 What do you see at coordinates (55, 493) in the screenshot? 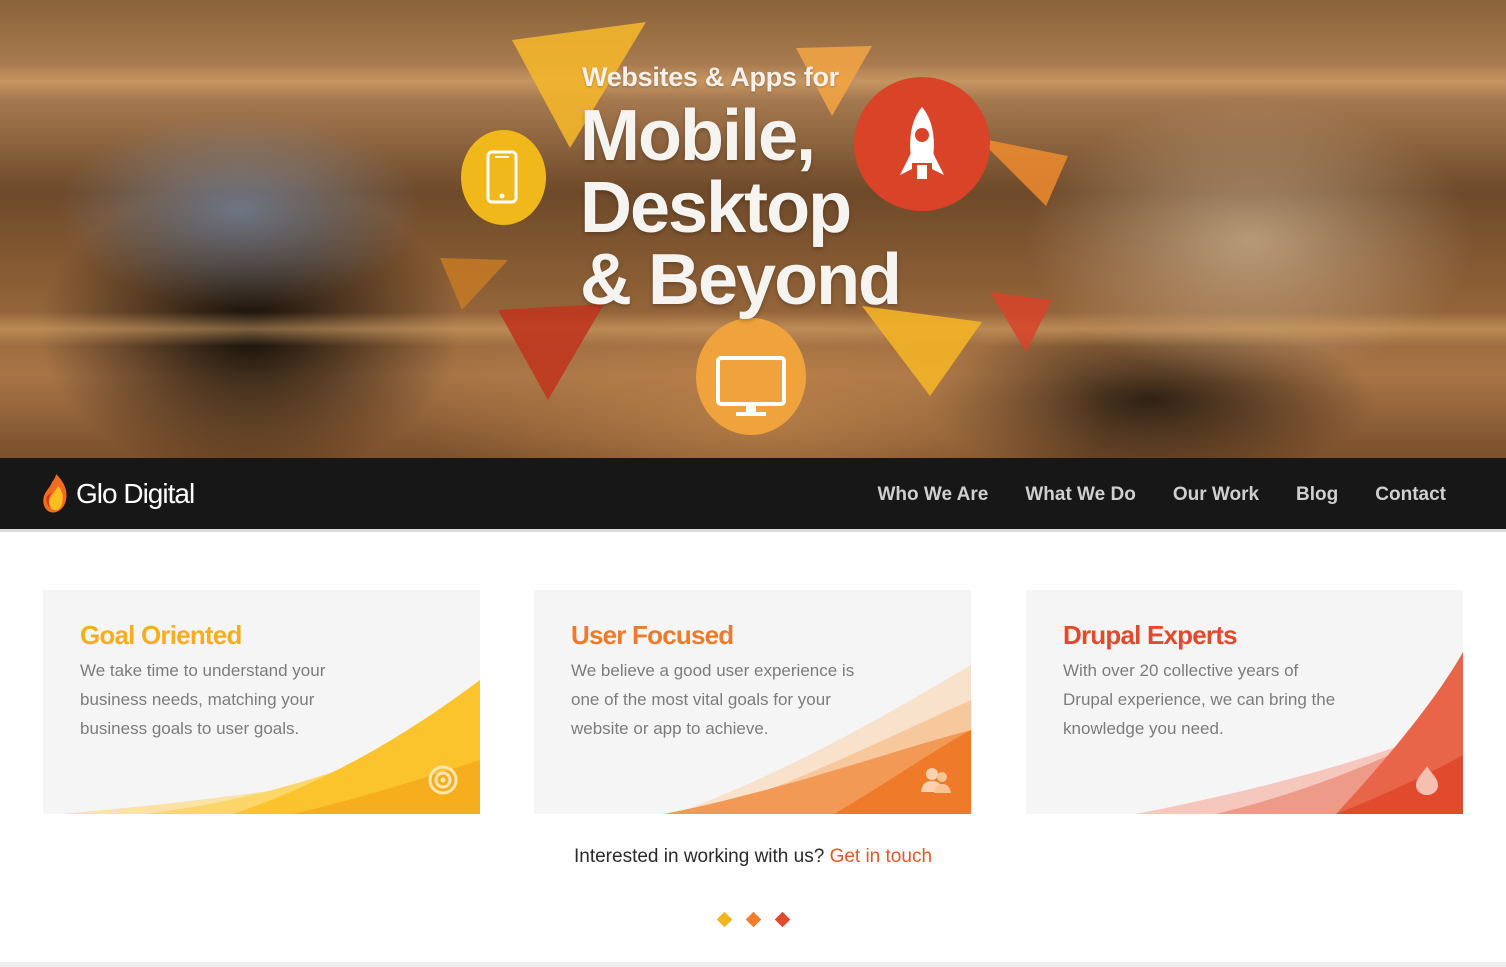
I see `flame-logo-icon` at bounding box center [55, 493].